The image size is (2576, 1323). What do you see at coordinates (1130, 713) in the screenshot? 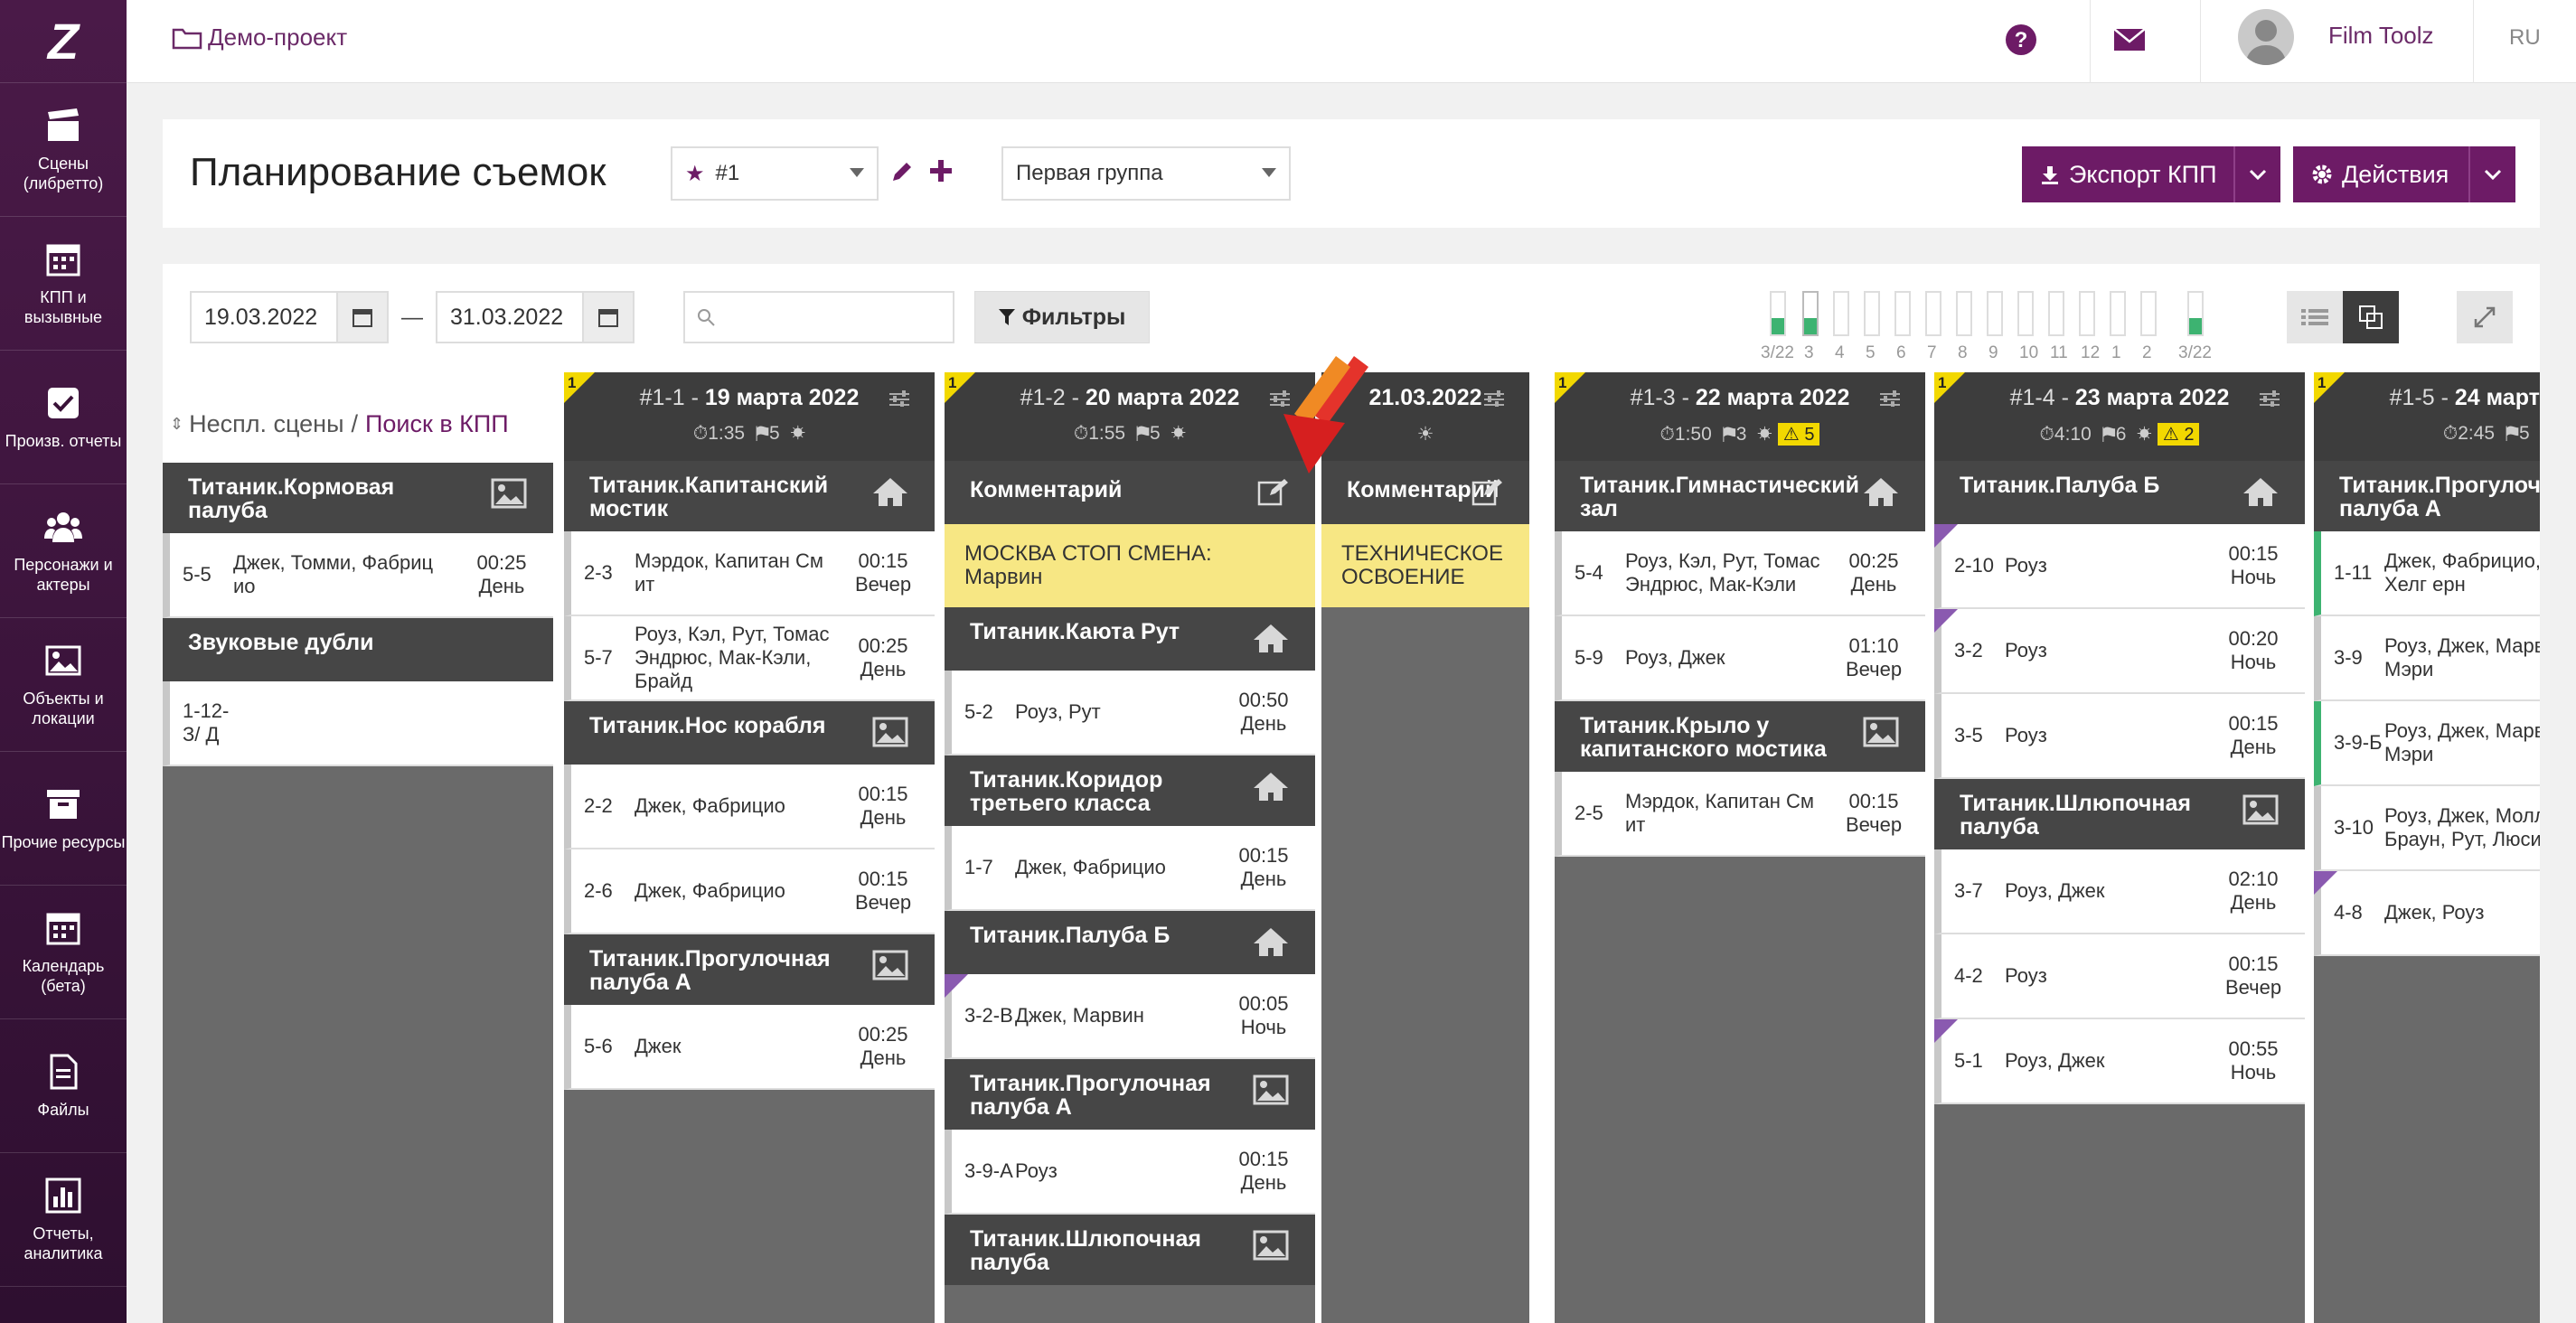
I see `scene-row: 5-2 Роуз, Рут 00:50 День` at bounding box center [1130, 713].